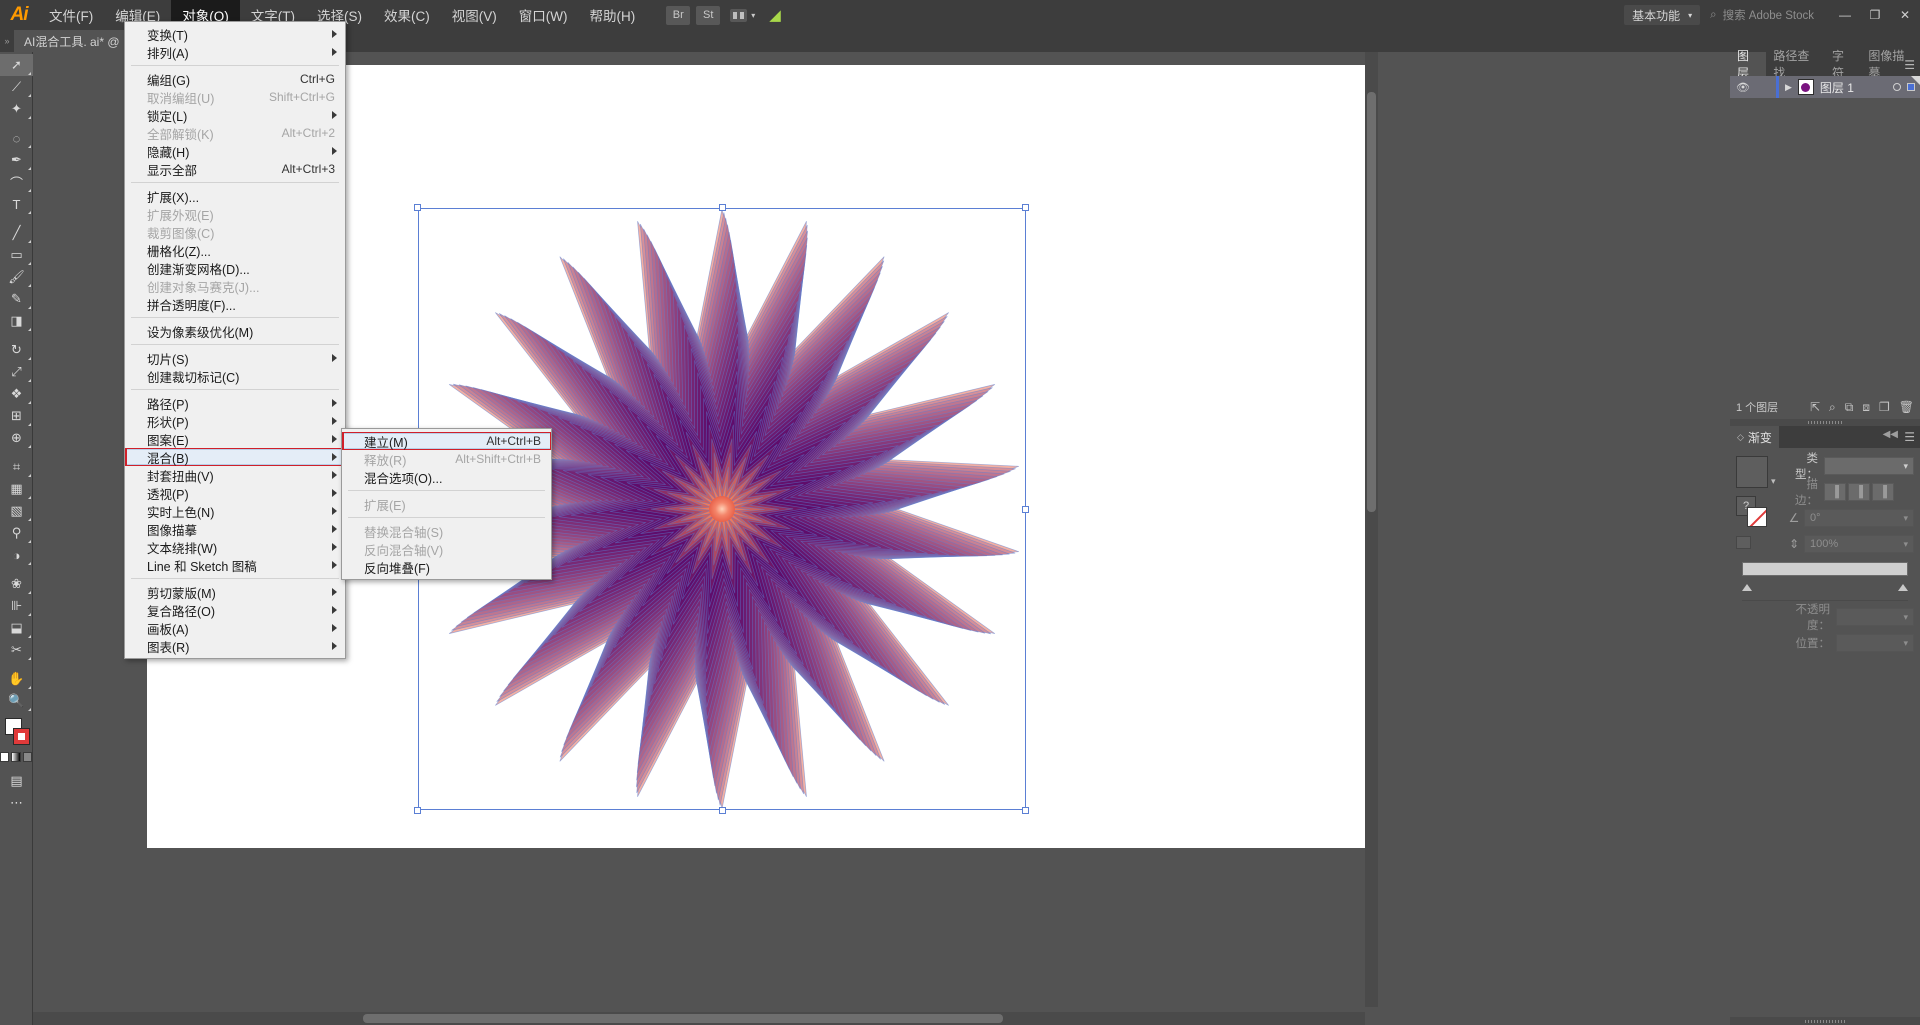  What do you see at coordinates (235, 592) in the screenshot?
I see `object-menu-item-34: 剪切蒙版(M)` at bounding box center [235, 592].